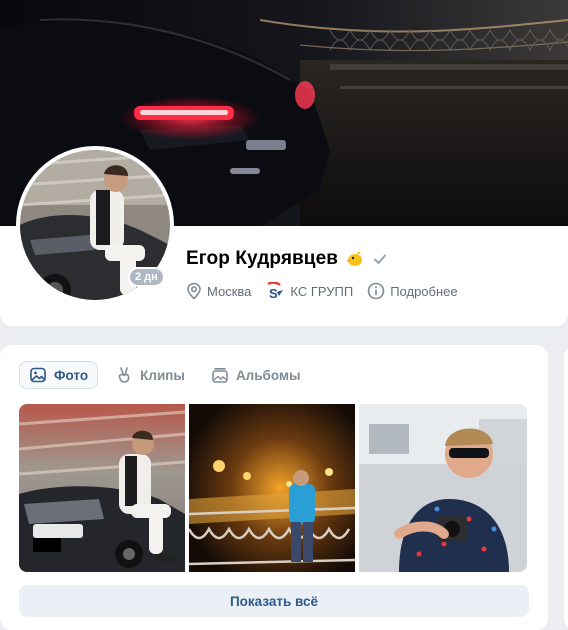 The width and height of the screenshot is (568, 630). What do you see at coordinates (229, 291) in the screenshot?
I see `city-label: Москва` at bounding box center [229, 291].